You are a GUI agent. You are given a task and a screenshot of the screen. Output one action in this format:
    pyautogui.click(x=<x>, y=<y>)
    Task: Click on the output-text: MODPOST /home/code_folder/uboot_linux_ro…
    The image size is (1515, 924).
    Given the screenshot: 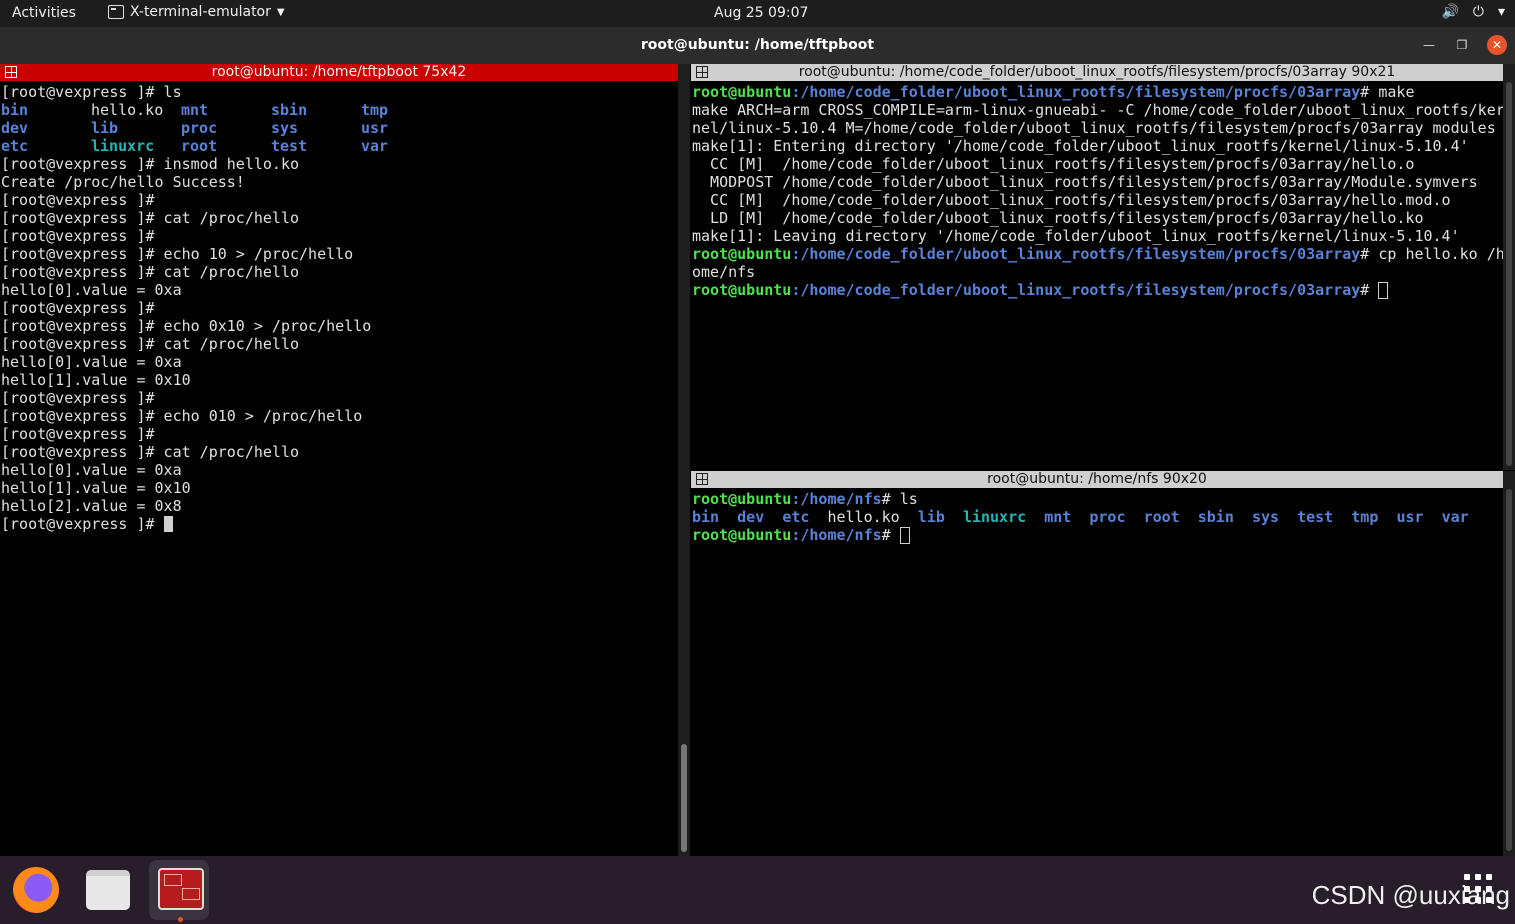 What is the action you would take?
    pyautogui.click(x=1085, y=182)
    